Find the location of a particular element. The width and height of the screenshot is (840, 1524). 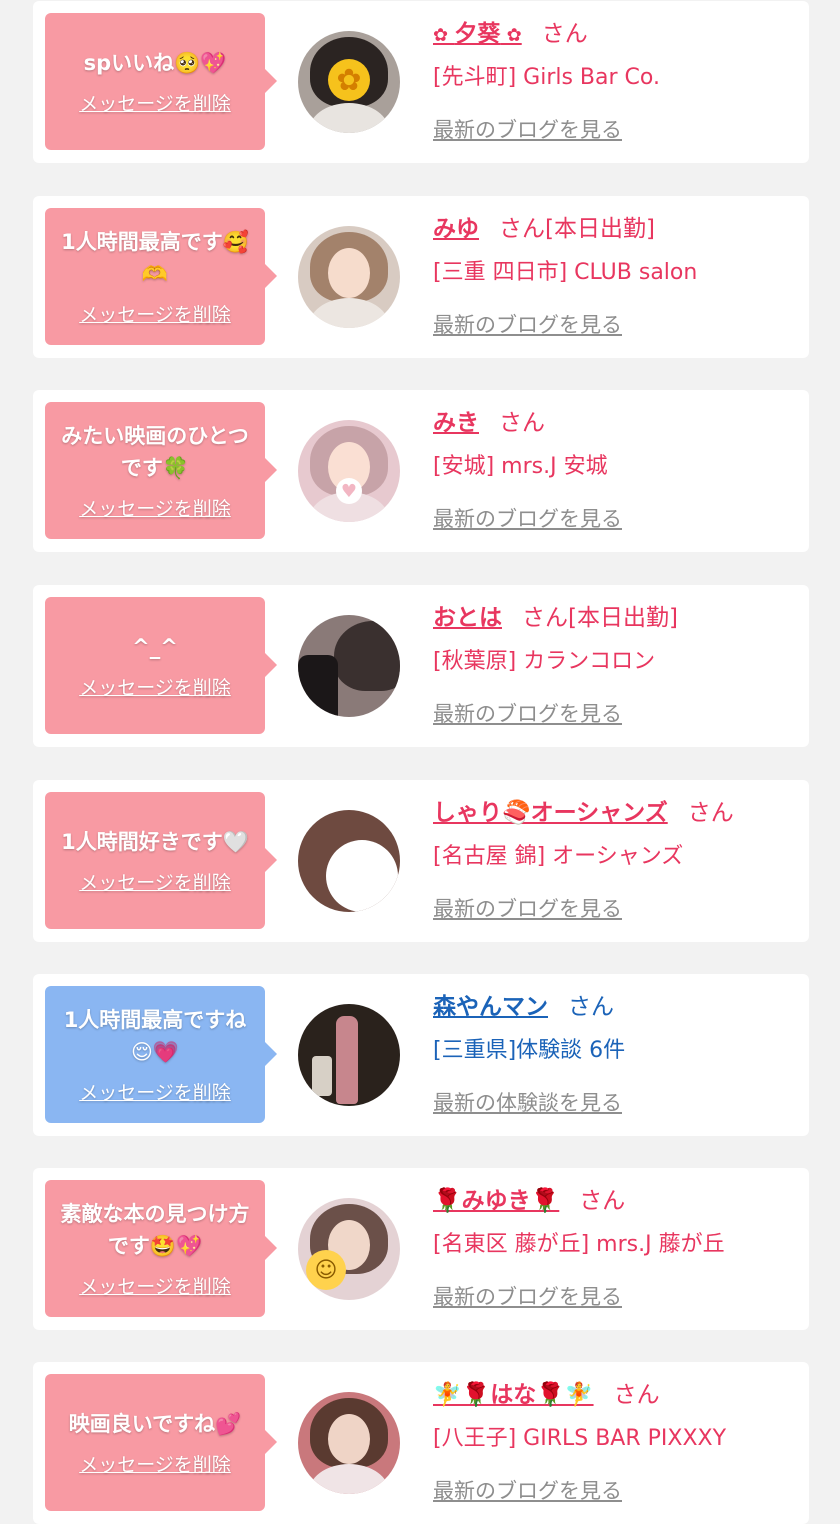

message-text: 1人時間最高ですね😌💗 is located at coordinates (155, 1036).